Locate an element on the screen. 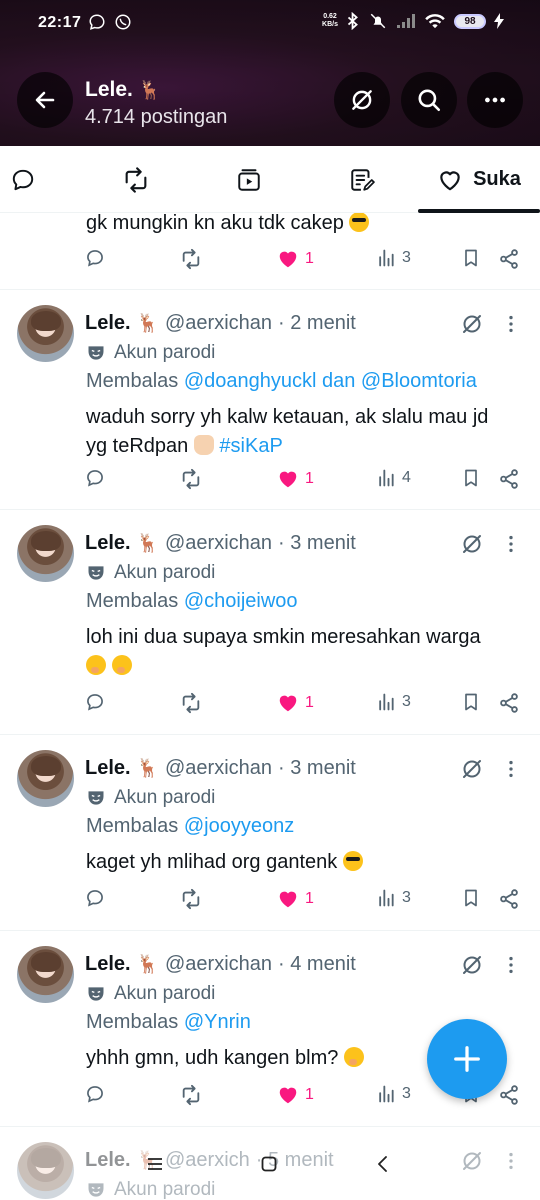 Image resolution: width=540 pixels, height=1200 pixels. reply-mention: @Ynrin is located at coordinates (217, 1022).